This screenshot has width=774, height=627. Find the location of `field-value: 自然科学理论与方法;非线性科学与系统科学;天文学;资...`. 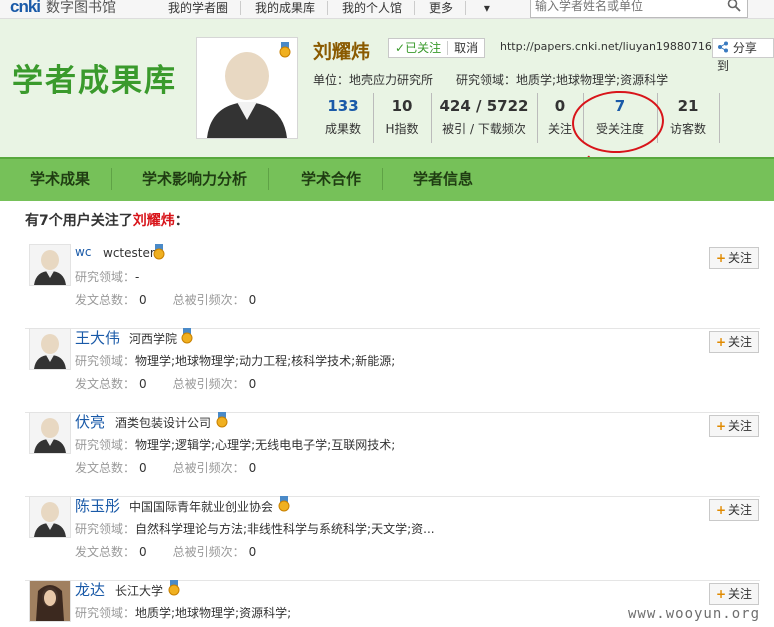

field-value: 自然科学理论与方法;非线性科学与系统科学;天文学;资... is located at coordinates (285, 529).